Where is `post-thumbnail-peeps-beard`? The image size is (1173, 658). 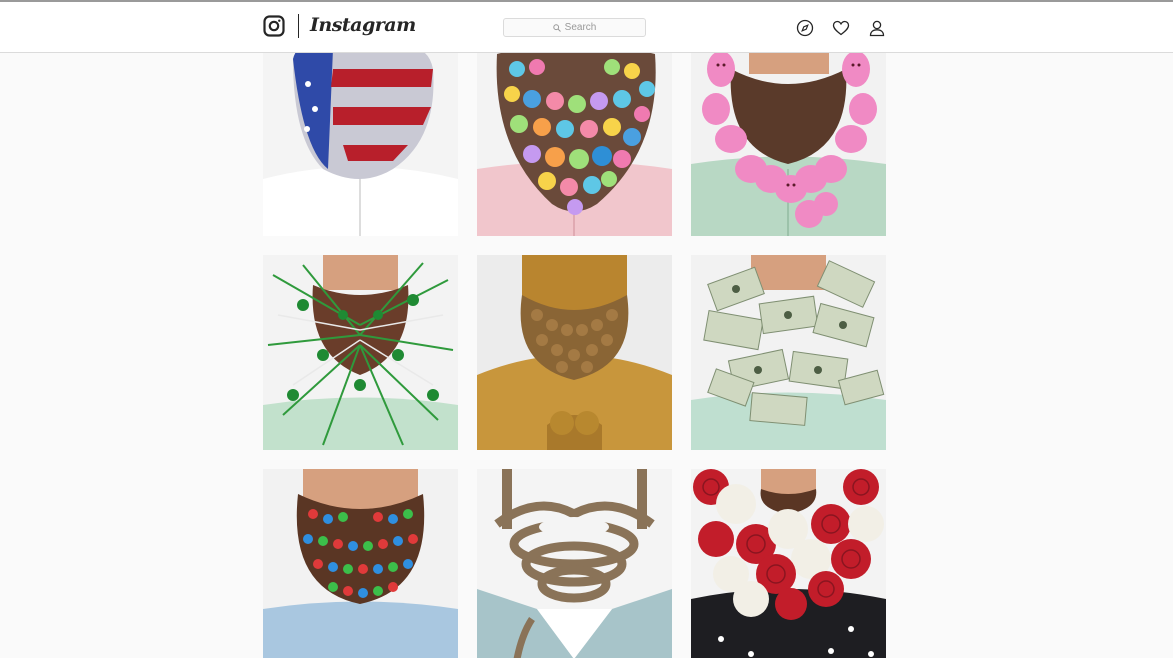
post-thumbnail-peeps-beard is located at coordinates (788, 144).